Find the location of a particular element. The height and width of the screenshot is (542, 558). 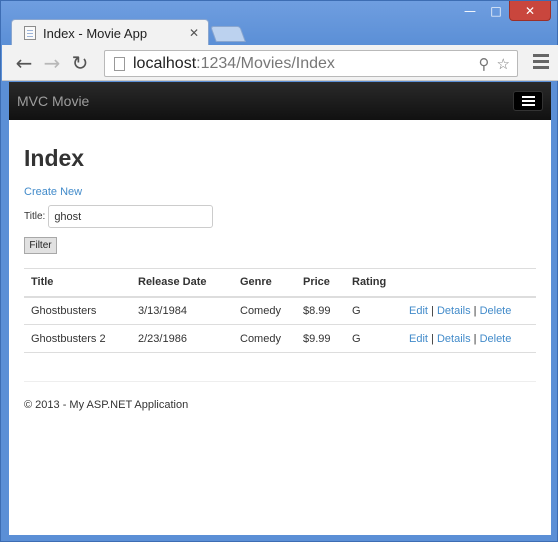

url-host: localhost is located at coordinates (165, 63).